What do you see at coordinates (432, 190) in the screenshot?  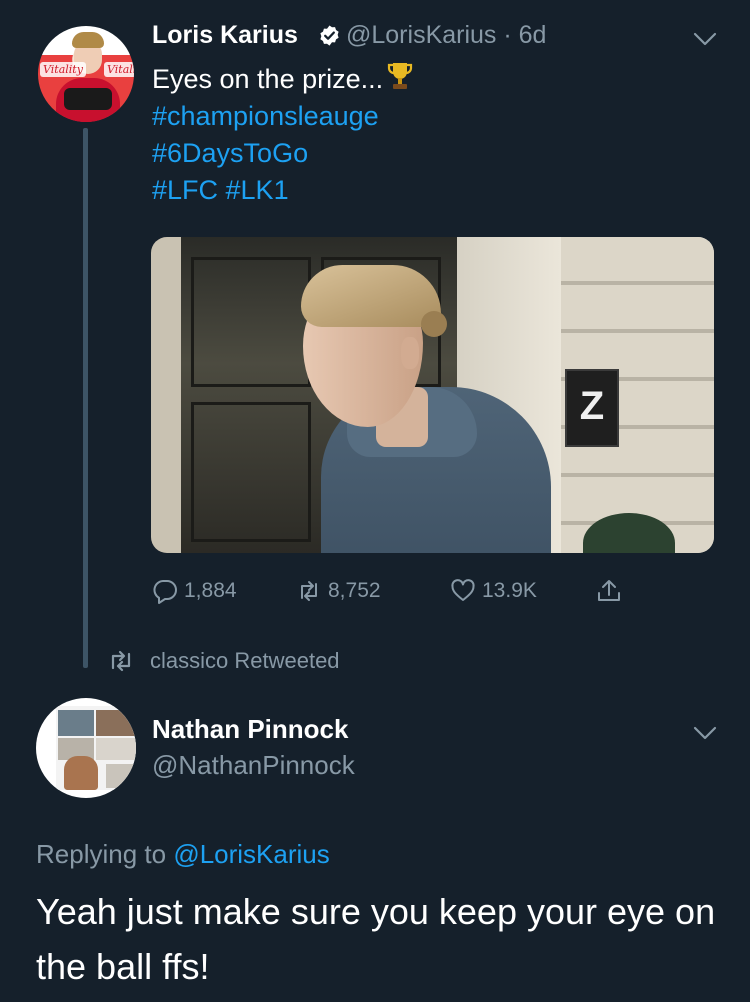 I see `hashtag-lfc-lk1: #LFC #LK1` at bounding box center [432, 190].